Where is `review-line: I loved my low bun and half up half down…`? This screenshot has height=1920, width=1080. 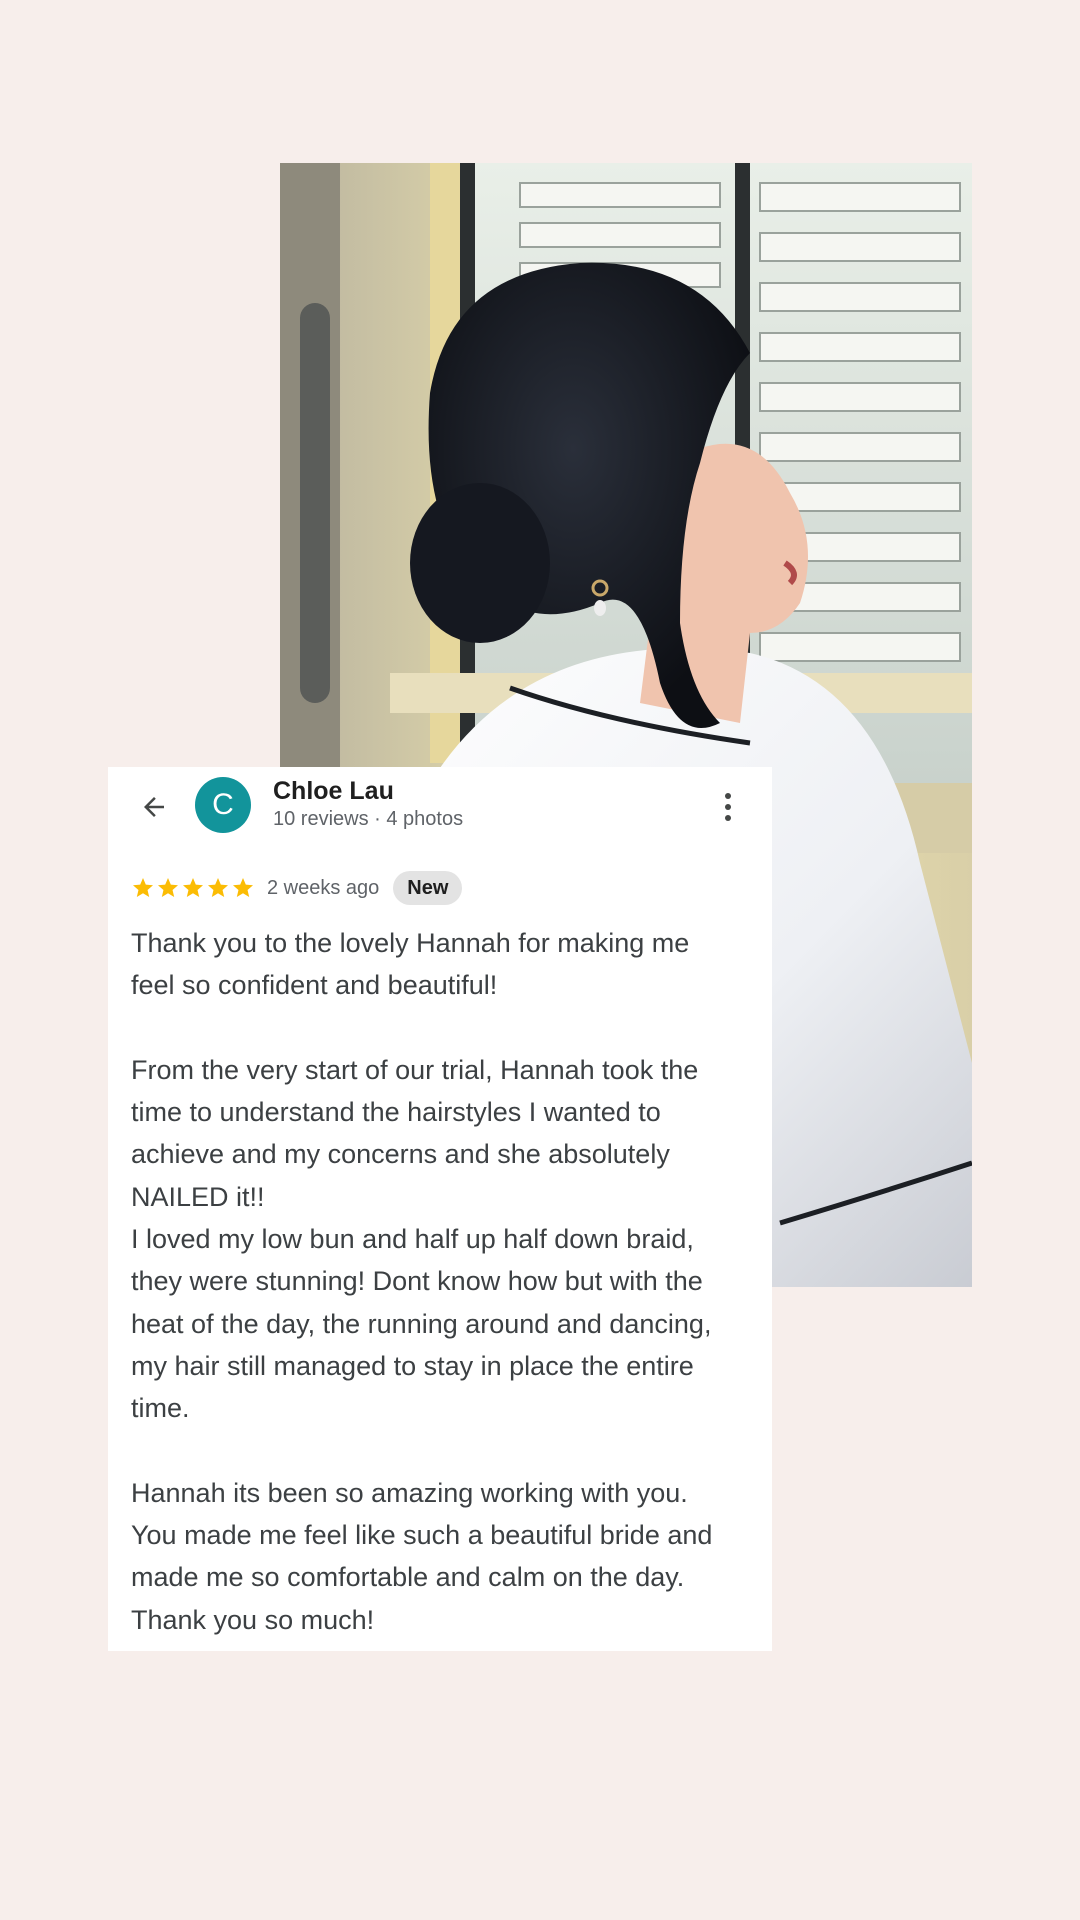 review-line: I loved my low bun and half up half down… is located at coordinates (412, 1239).